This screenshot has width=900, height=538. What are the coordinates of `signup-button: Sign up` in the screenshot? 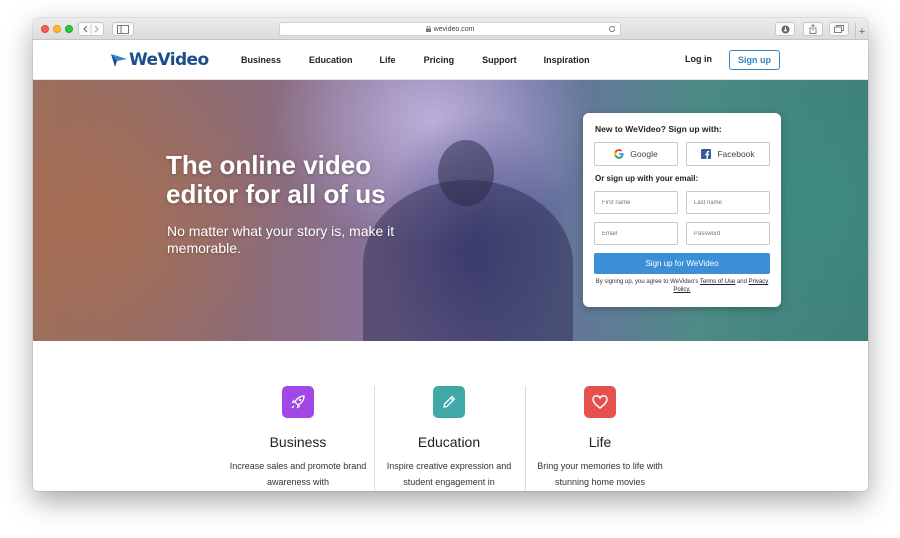 It's located at (754, 60).